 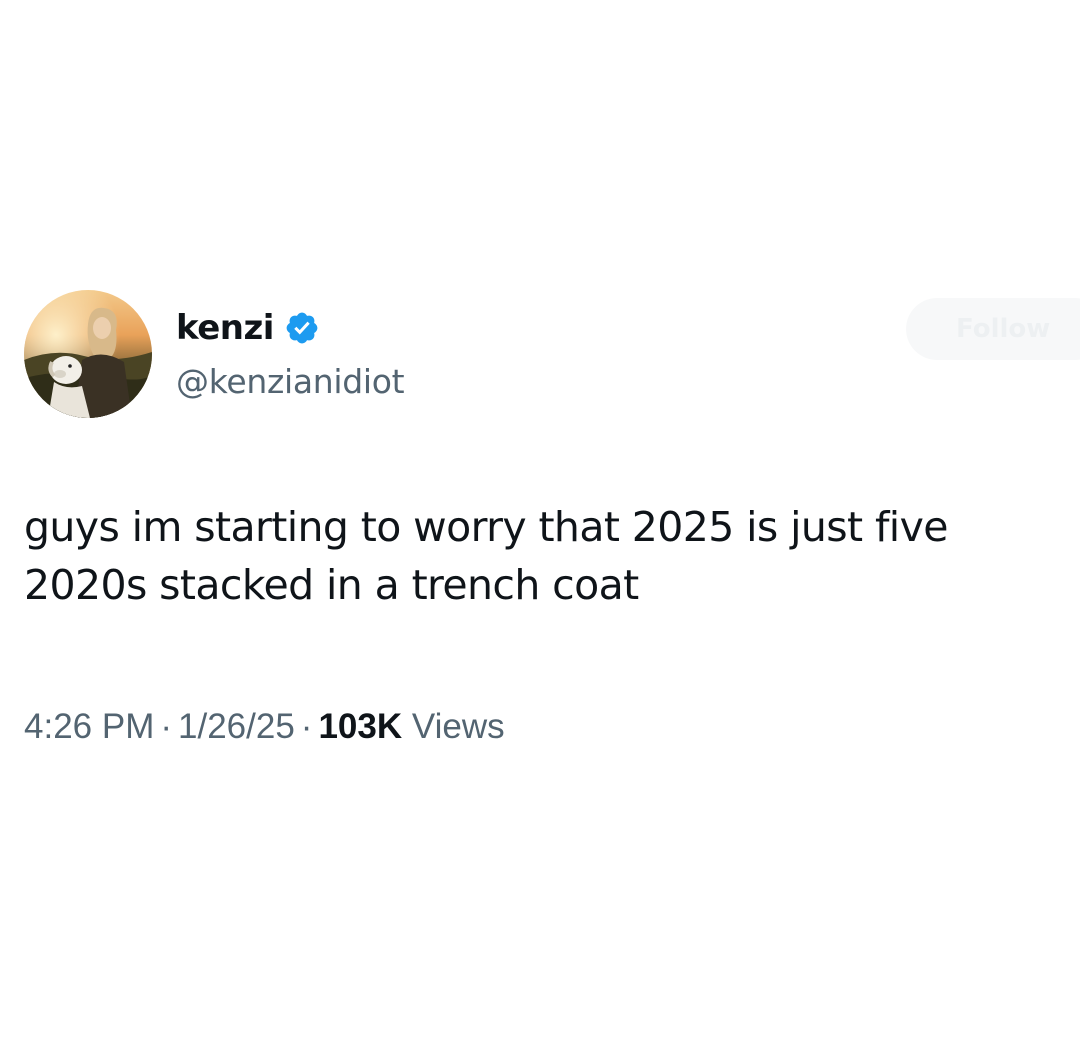 I want to click on profile-photo-icon, so click(x=88, y=354).